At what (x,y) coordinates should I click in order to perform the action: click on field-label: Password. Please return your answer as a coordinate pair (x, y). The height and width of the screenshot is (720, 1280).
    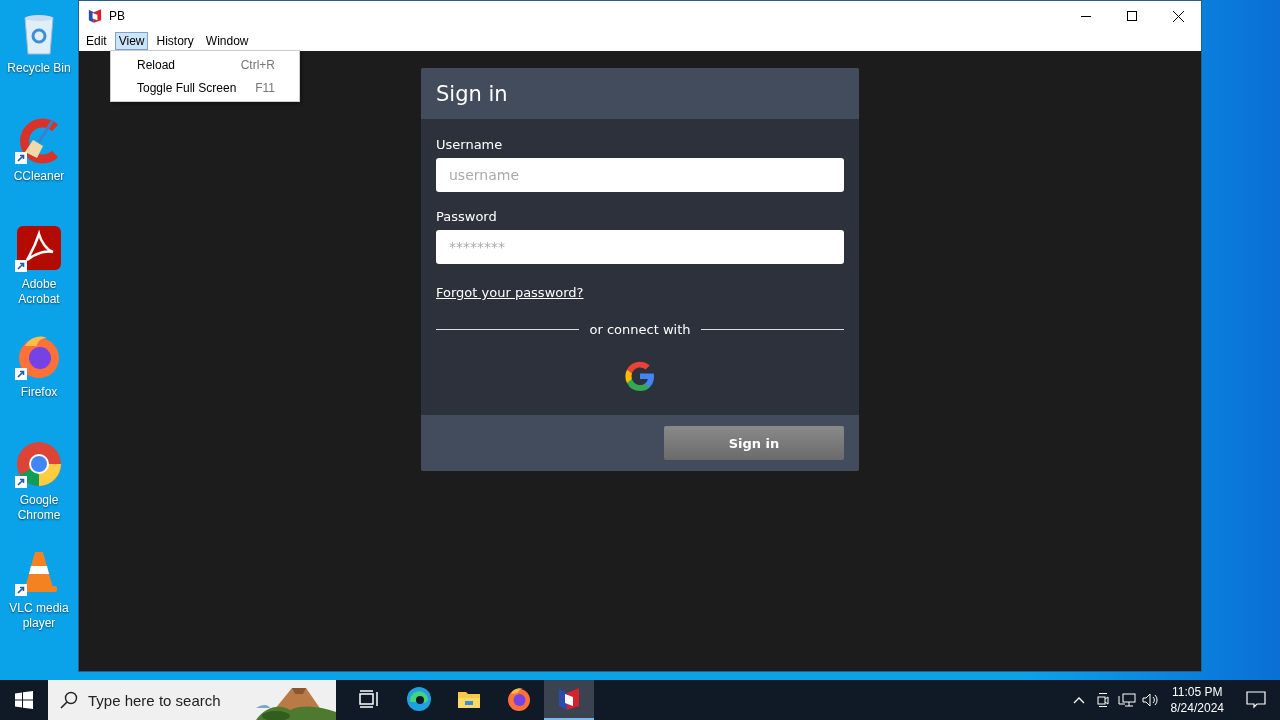
    Looking at the image, I should click on (467, 216).